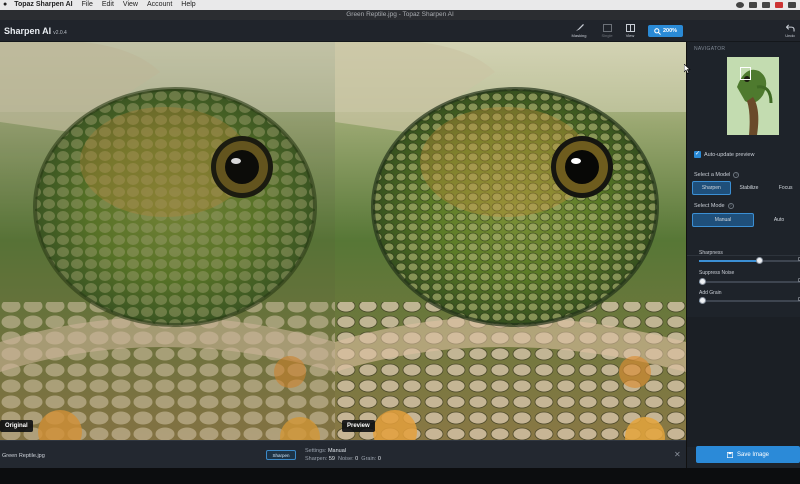  I want to click on record-icon, so click(779, 5).